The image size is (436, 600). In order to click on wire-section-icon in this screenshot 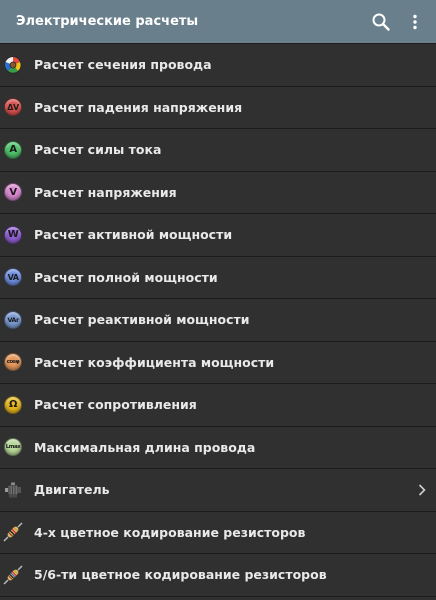, I will do `click(13, 65)`.